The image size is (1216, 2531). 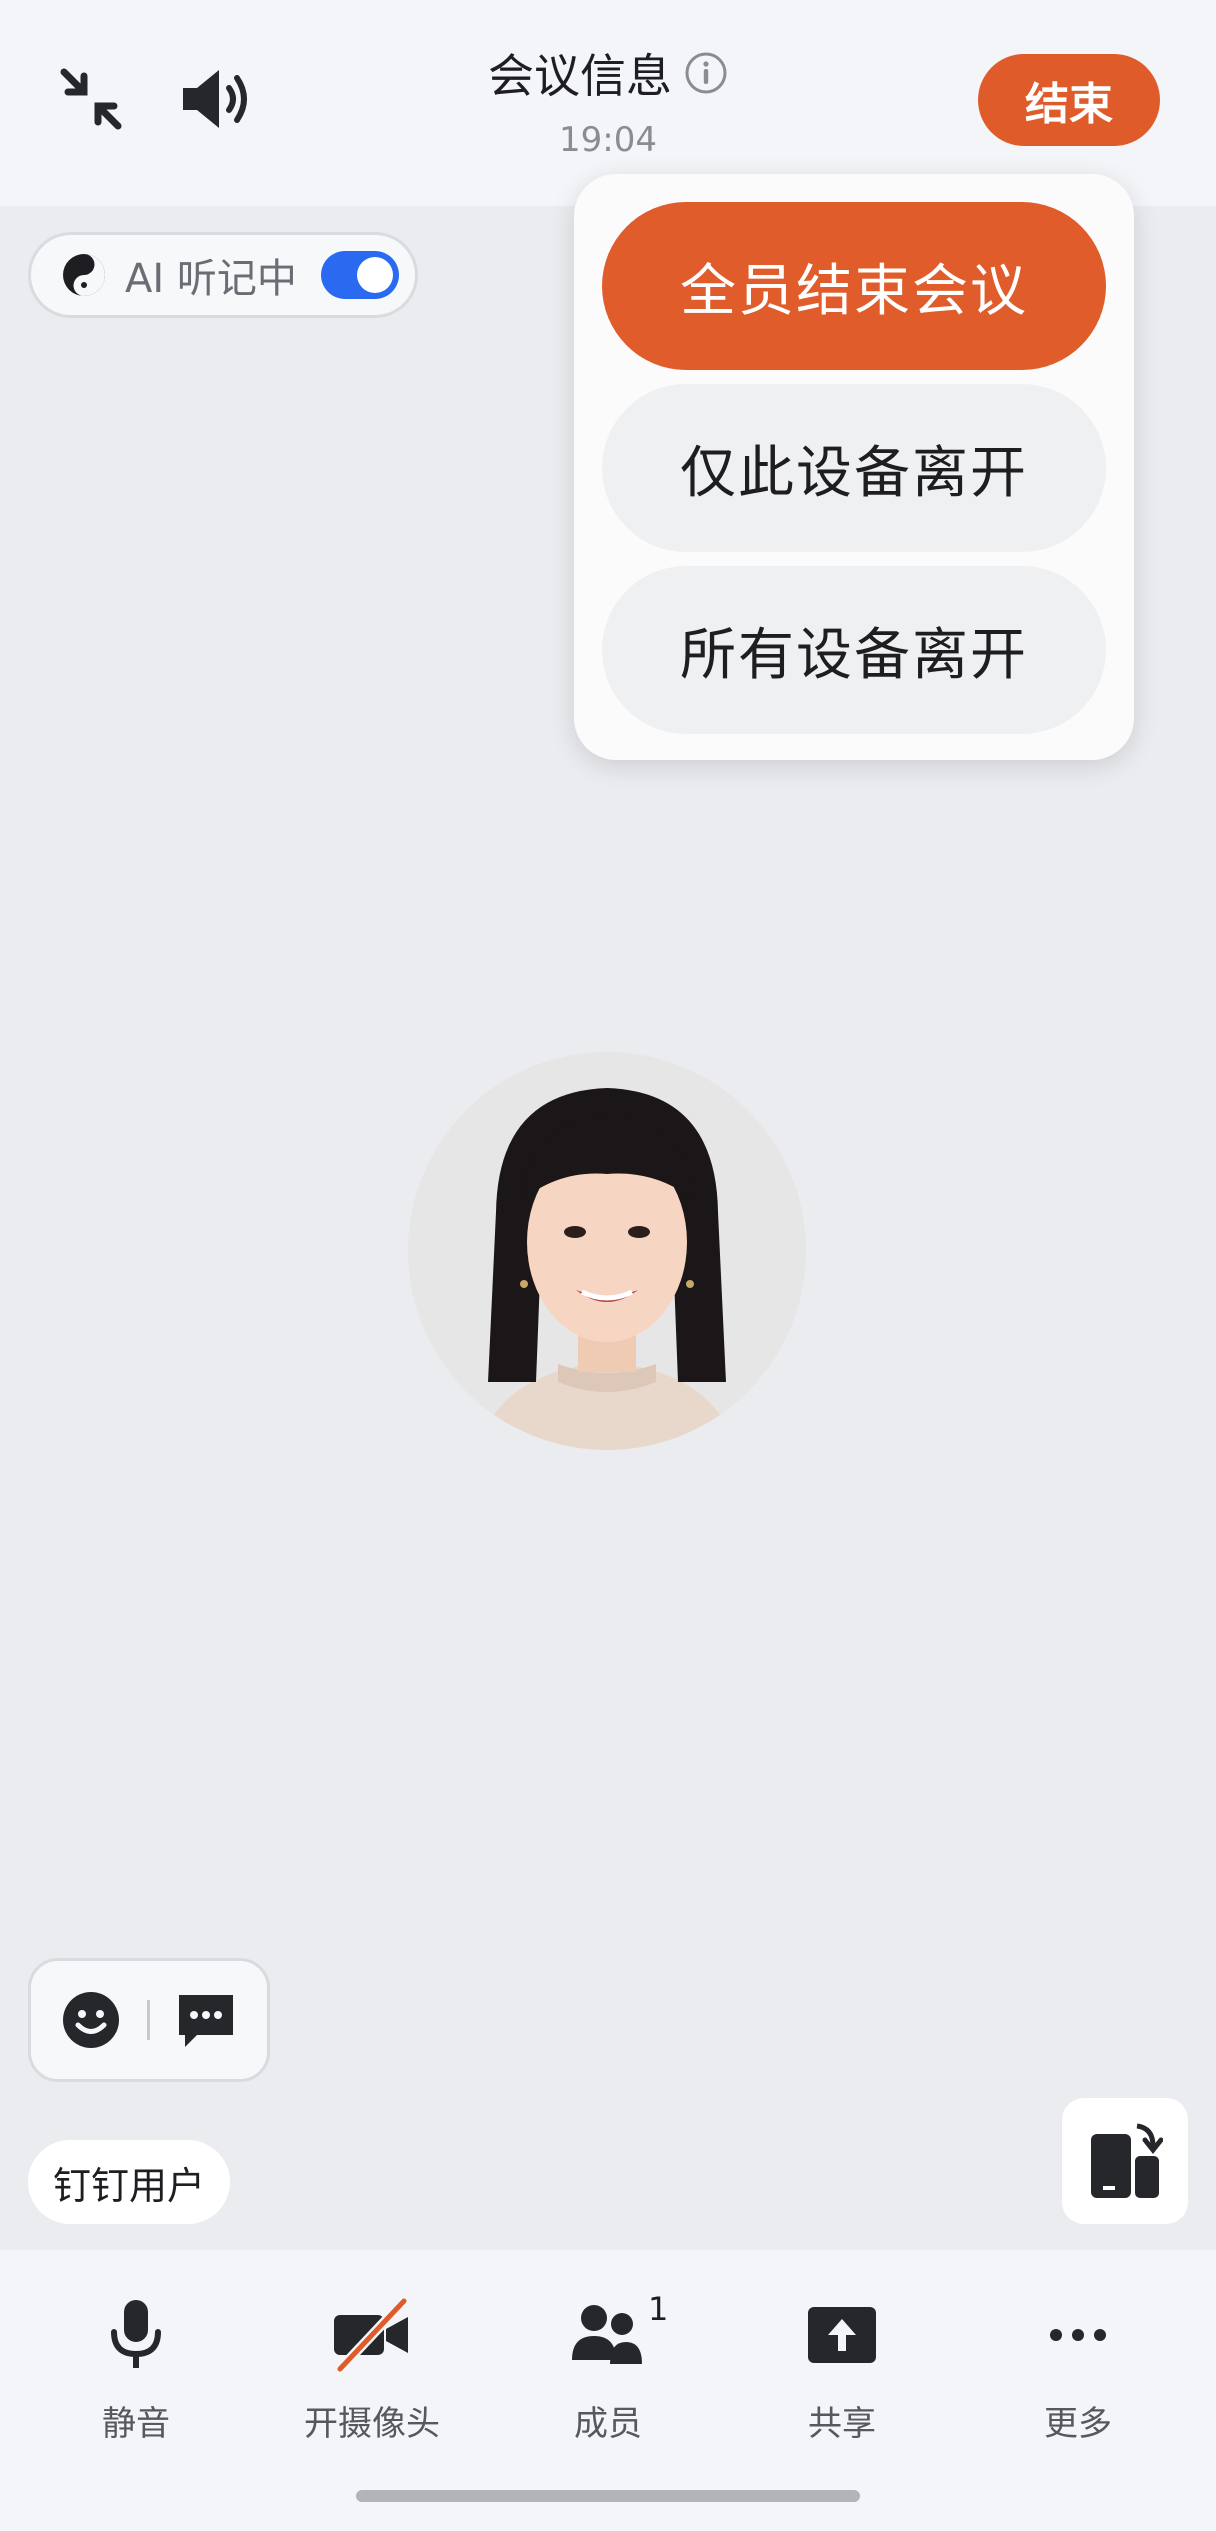 I want to click on ai-recorder-toggle, so click(x=359, y=275).